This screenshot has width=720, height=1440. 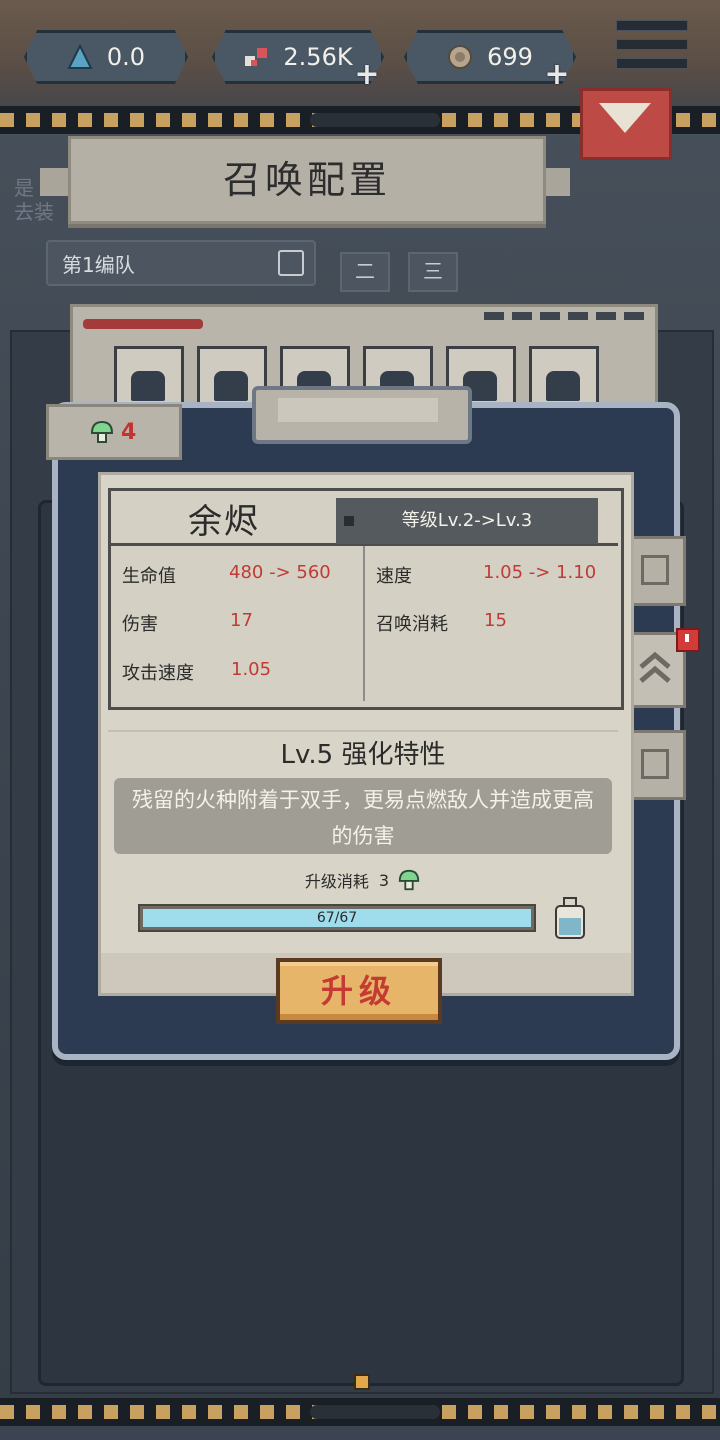 What do you see at coordinates (375, 120) in the screenshot?
I see `top-border-plate` at bounding box center [375, 120].